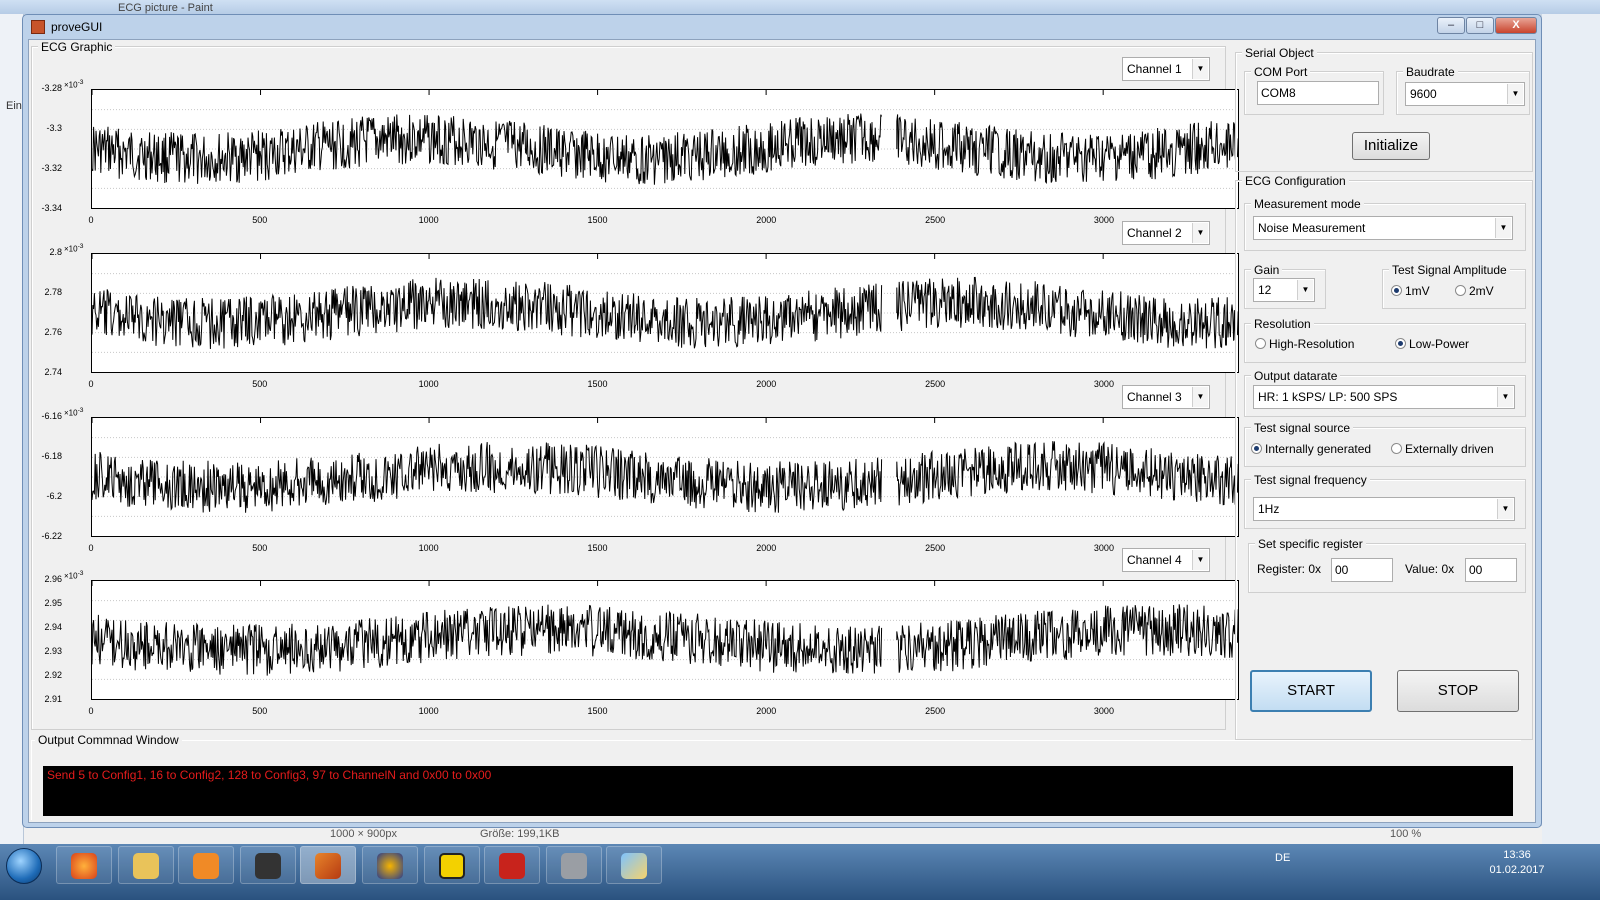  Describe the element at coordinates (1307, 204) in the screenshot. I see `measurement-mode-title: Measurement mode` at that location.